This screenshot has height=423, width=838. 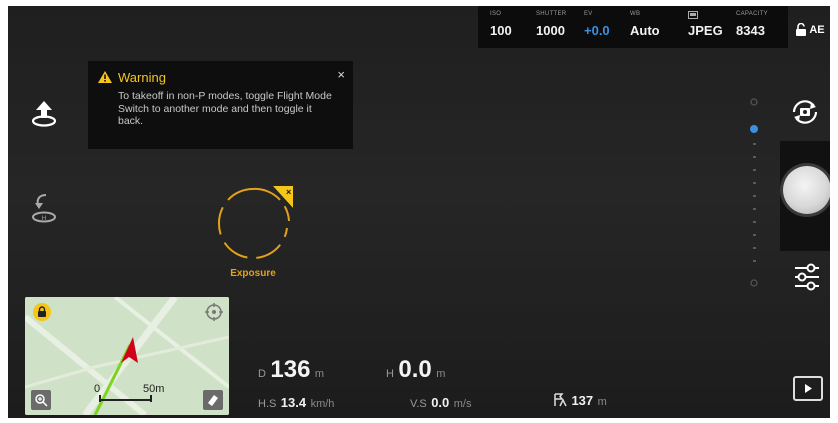 I want to click on distance-value: 136, so click(x=290, y=369).